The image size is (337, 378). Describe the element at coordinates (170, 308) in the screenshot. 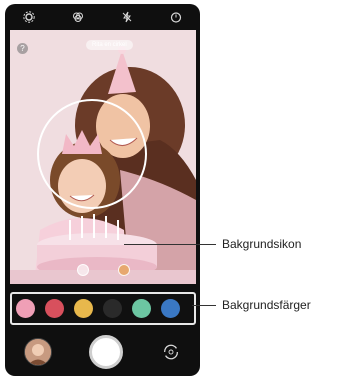

I see `color-swatch-blue` at that location.